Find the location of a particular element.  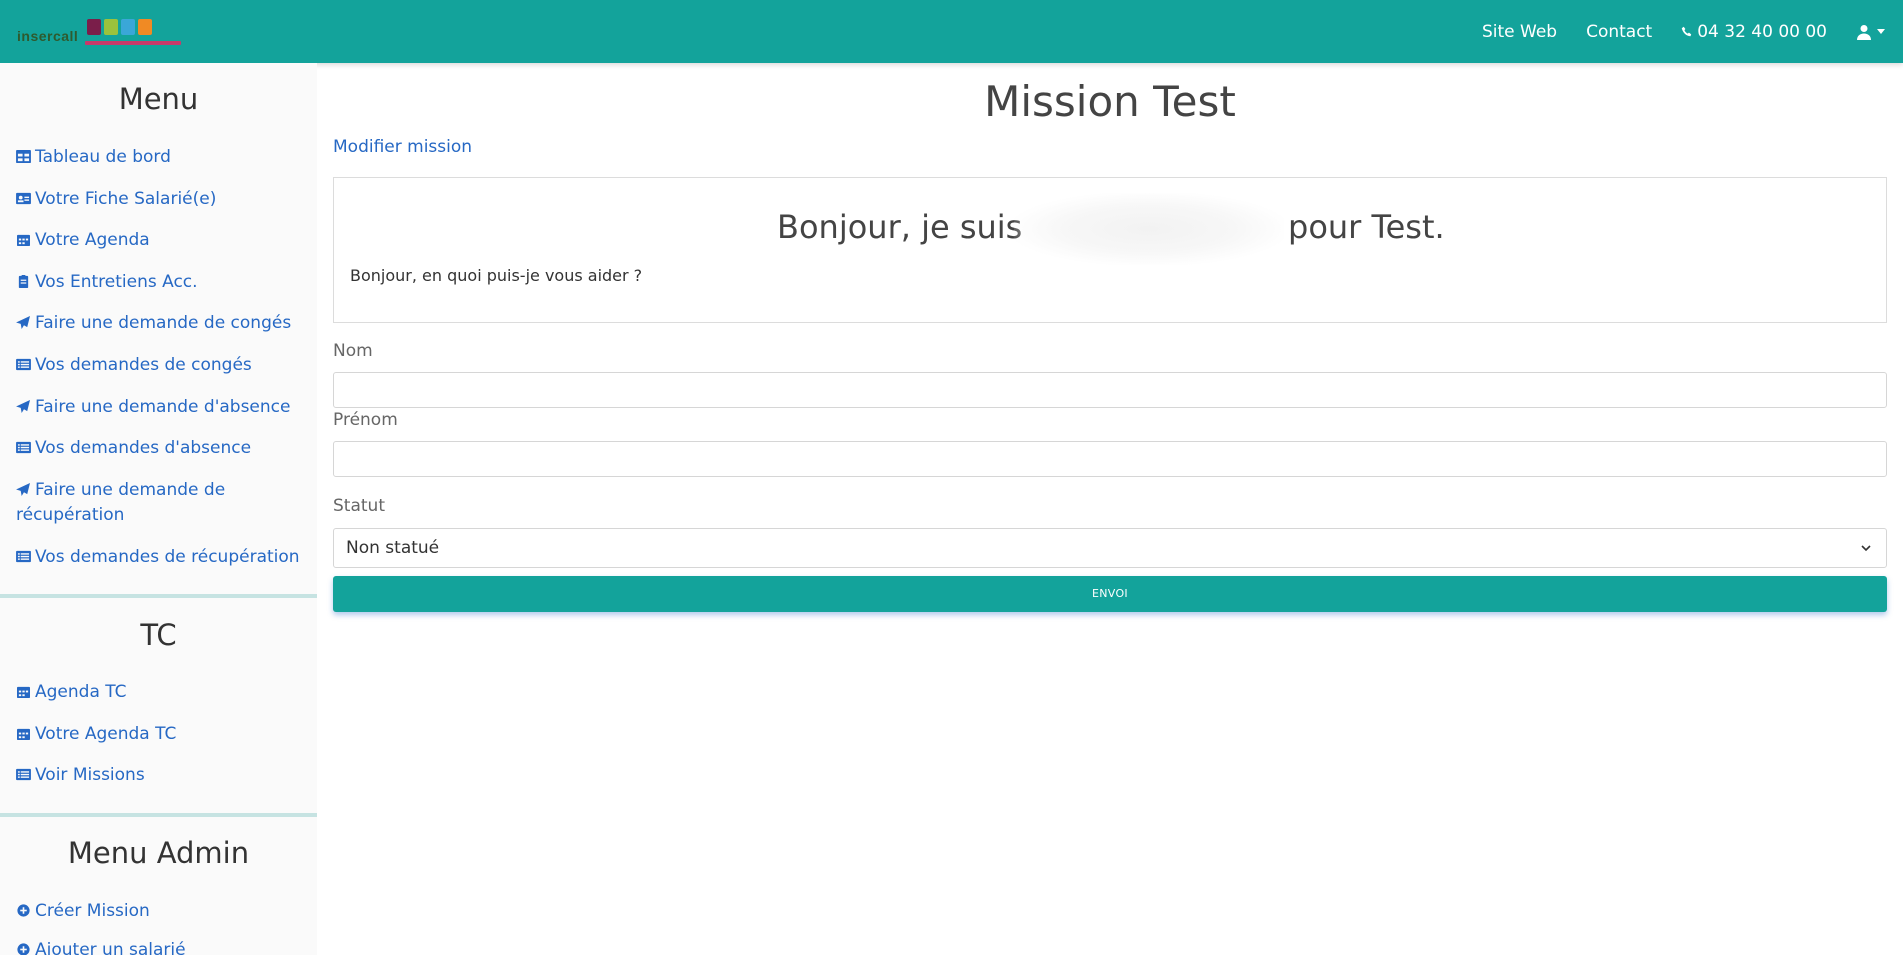

page-title: Mission Test is located at coordinates (1110, 101).